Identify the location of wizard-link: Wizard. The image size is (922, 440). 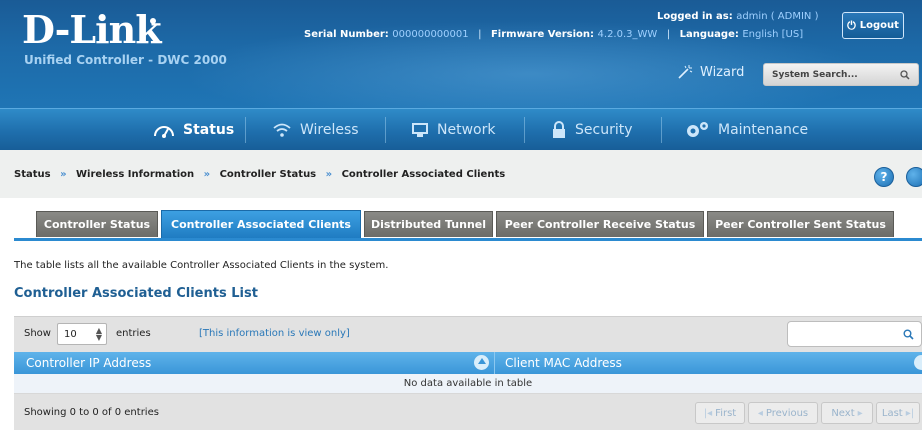
(710, 72).